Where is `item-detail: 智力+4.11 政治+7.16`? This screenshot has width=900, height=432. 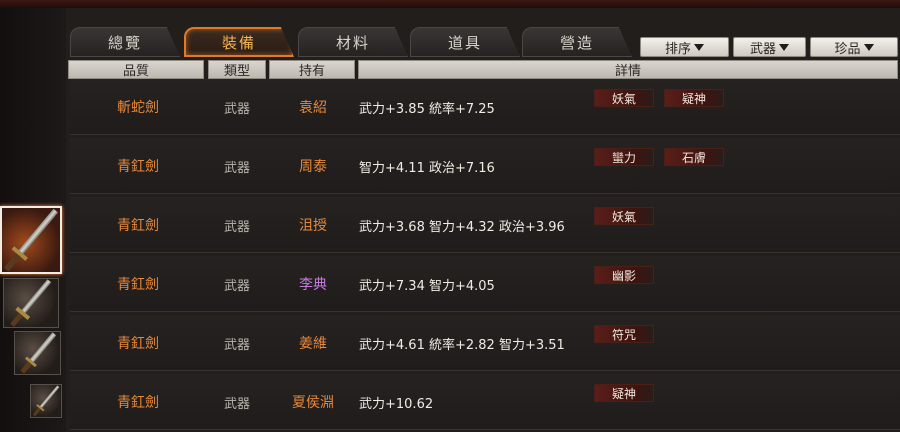
item-detail: 智力+4.11 政治+7.16 is located at coordinates (427, 168).